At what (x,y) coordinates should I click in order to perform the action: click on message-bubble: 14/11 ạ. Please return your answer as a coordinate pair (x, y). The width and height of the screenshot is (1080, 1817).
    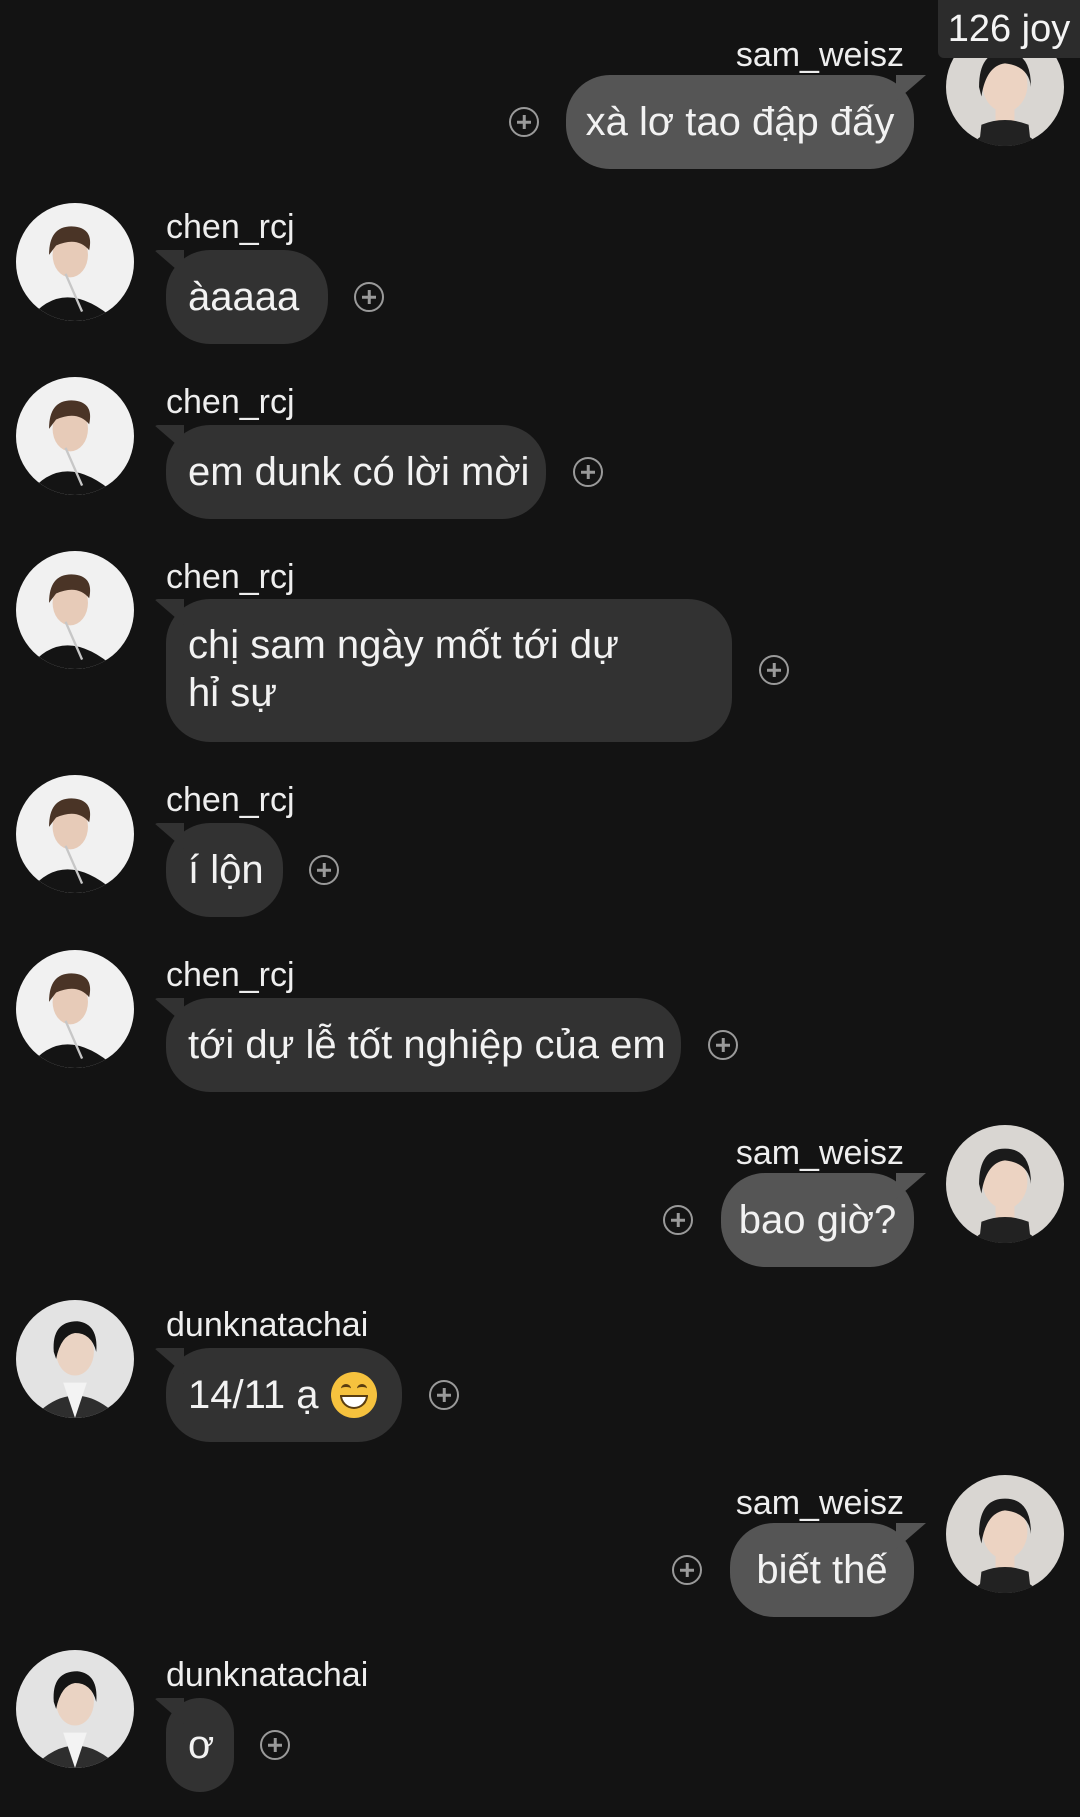
    Looking at the image, I should click on (284, 1395).